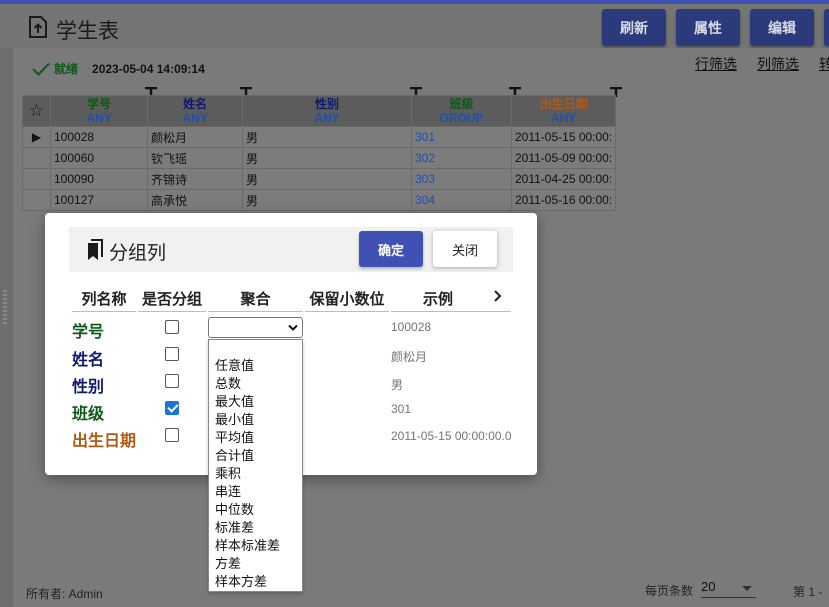  What do you see at coordinates (255, 456) in the screenshot?
I see `aggregate-option: 合计值` at bounding box center [255, 456].